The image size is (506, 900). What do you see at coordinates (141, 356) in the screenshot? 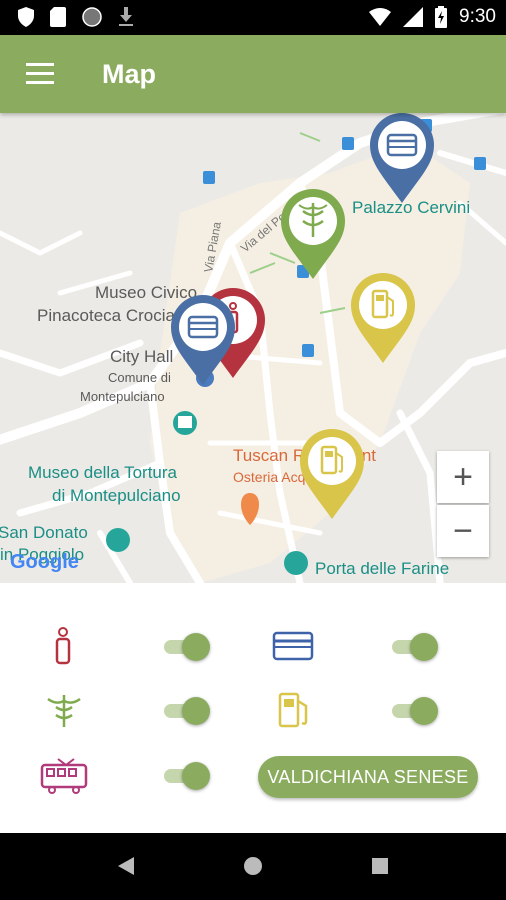
I see `map-label-city-hall: City Hall` at bounding box center [141, 356].